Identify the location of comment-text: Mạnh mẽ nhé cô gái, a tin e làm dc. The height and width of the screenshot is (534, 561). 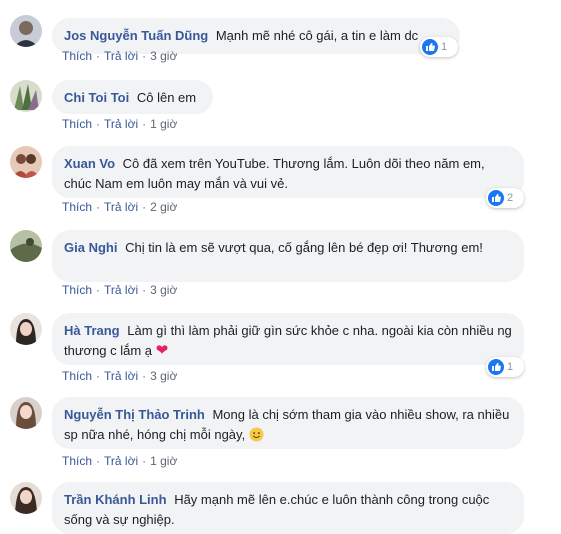
(317, 35).